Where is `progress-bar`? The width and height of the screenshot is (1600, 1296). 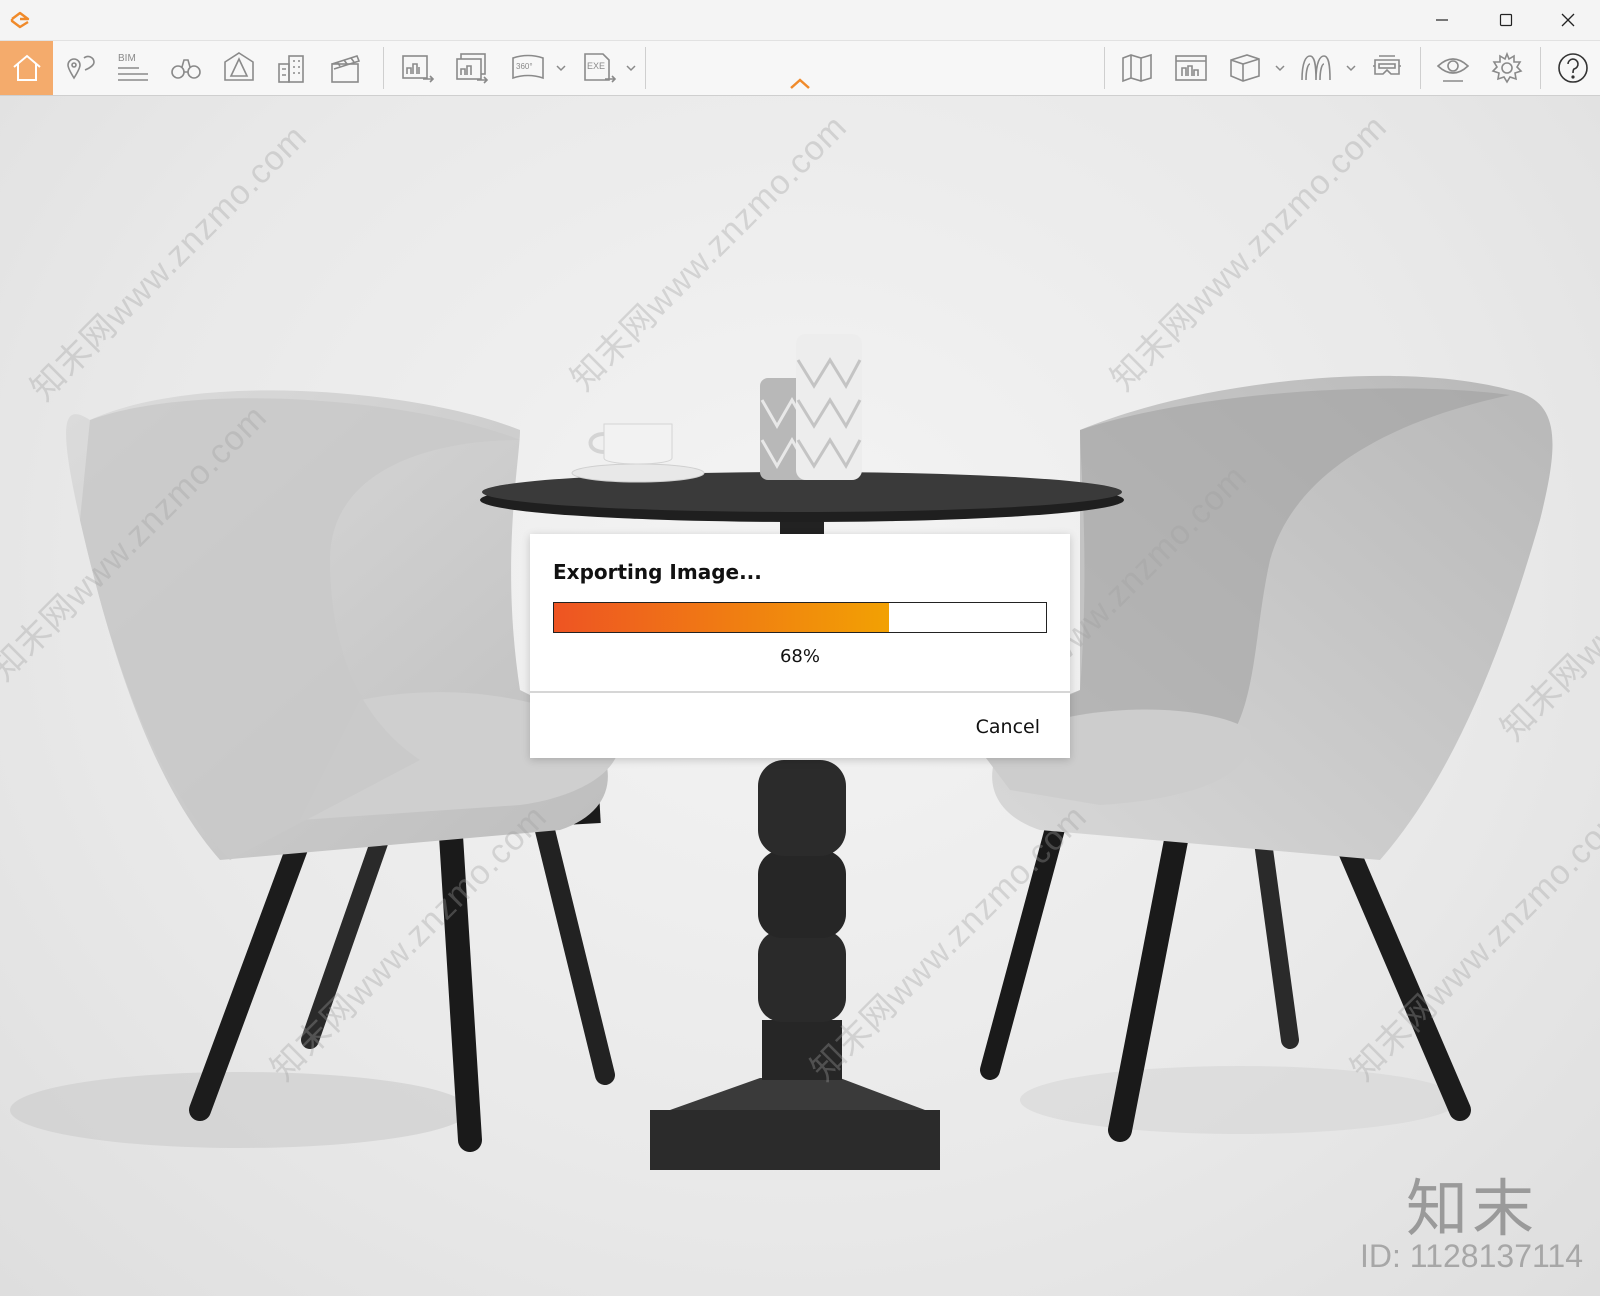 progress-bar is located at coordinates (800, 617).